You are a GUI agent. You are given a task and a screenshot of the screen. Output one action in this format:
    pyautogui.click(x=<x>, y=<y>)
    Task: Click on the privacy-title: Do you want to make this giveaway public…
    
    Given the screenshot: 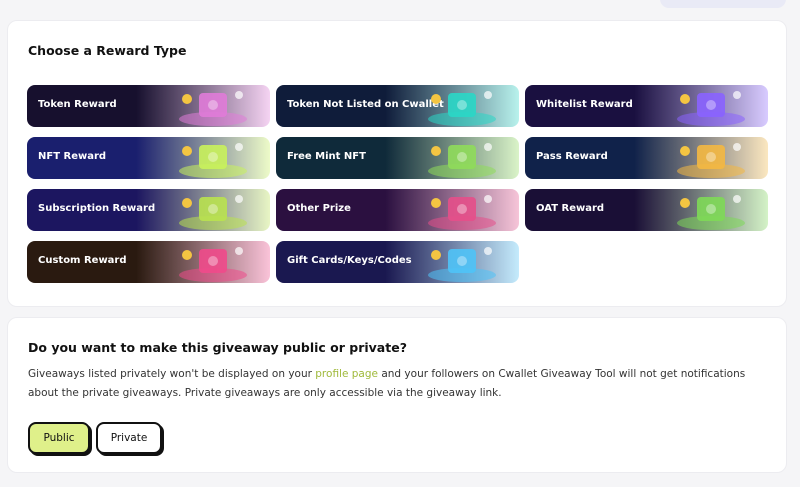 What is the action you would take?
    pyautogui.click(x=217, y=347)
    